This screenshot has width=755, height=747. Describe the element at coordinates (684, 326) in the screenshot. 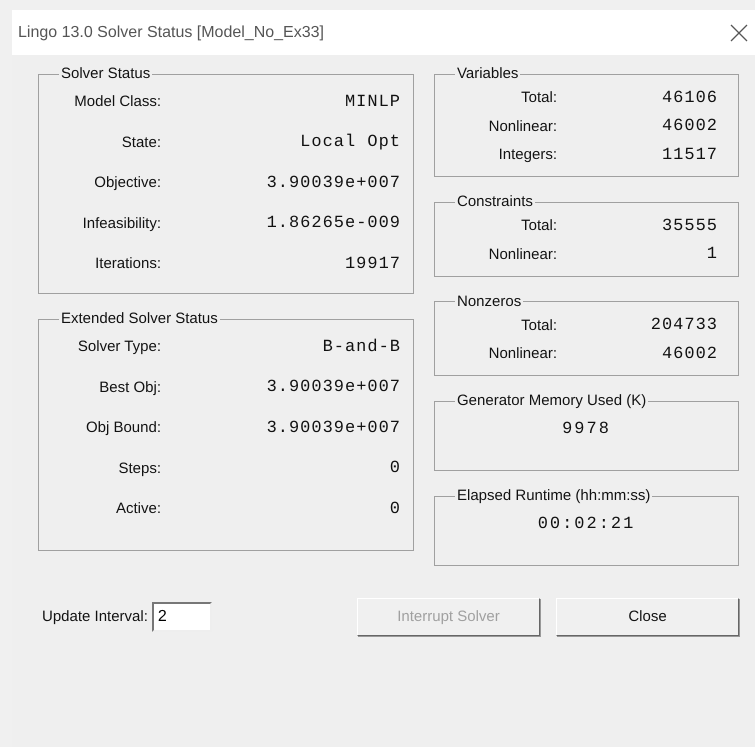

I see `field-value: 204733` at that location.